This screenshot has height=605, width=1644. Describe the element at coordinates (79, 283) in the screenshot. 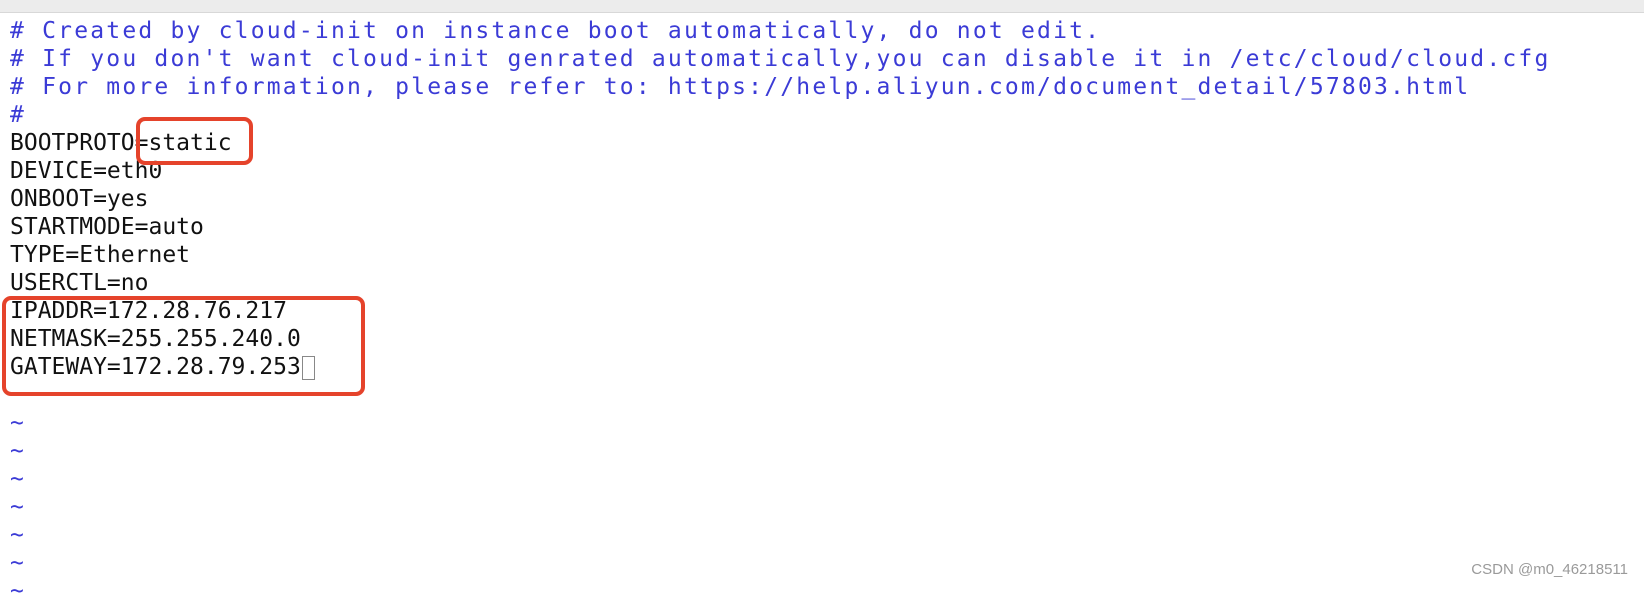

I see `config-line-userctl: USERCTL=no` at that location.